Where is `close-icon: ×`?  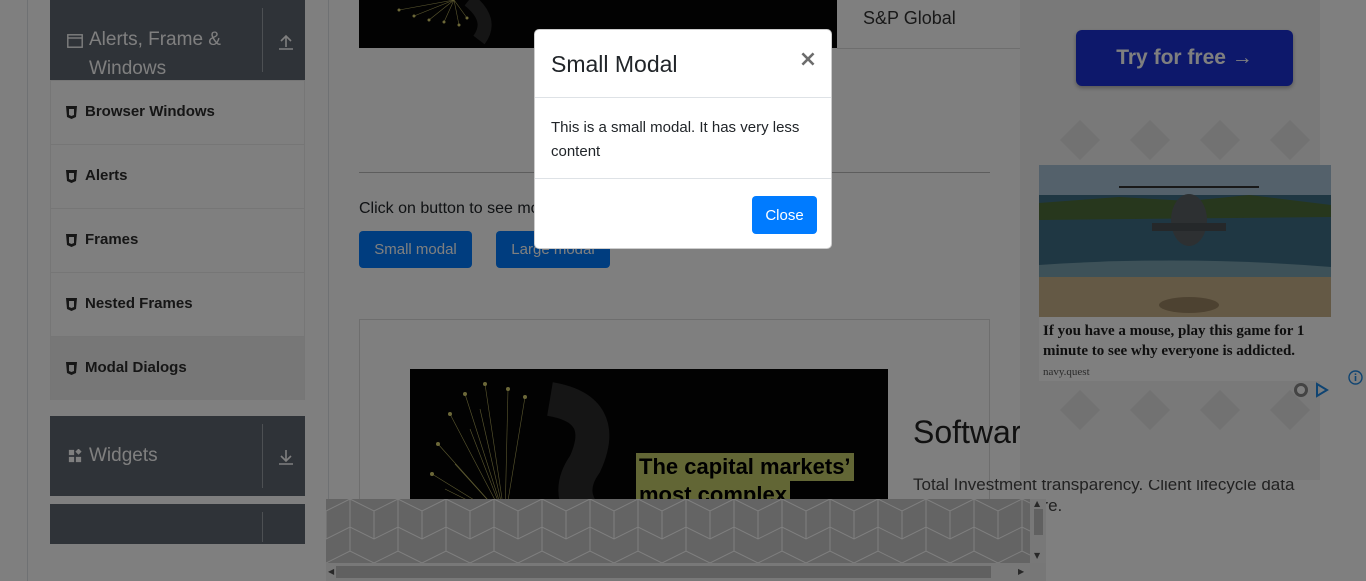 close-icon: × is located at coordinates (808, 60).